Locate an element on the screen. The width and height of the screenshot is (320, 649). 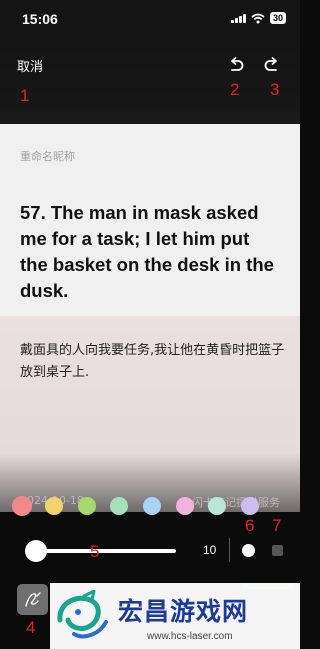
editor-toolbar: 取消 is located at coordinates (150, 81).